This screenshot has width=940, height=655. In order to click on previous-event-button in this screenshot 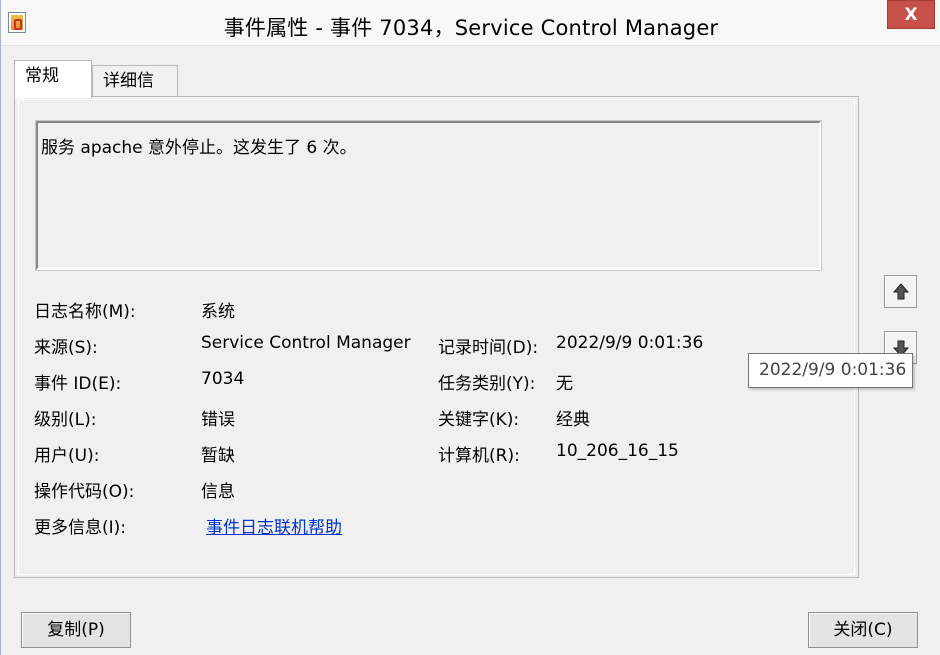, I will do `click(900, 291)`.